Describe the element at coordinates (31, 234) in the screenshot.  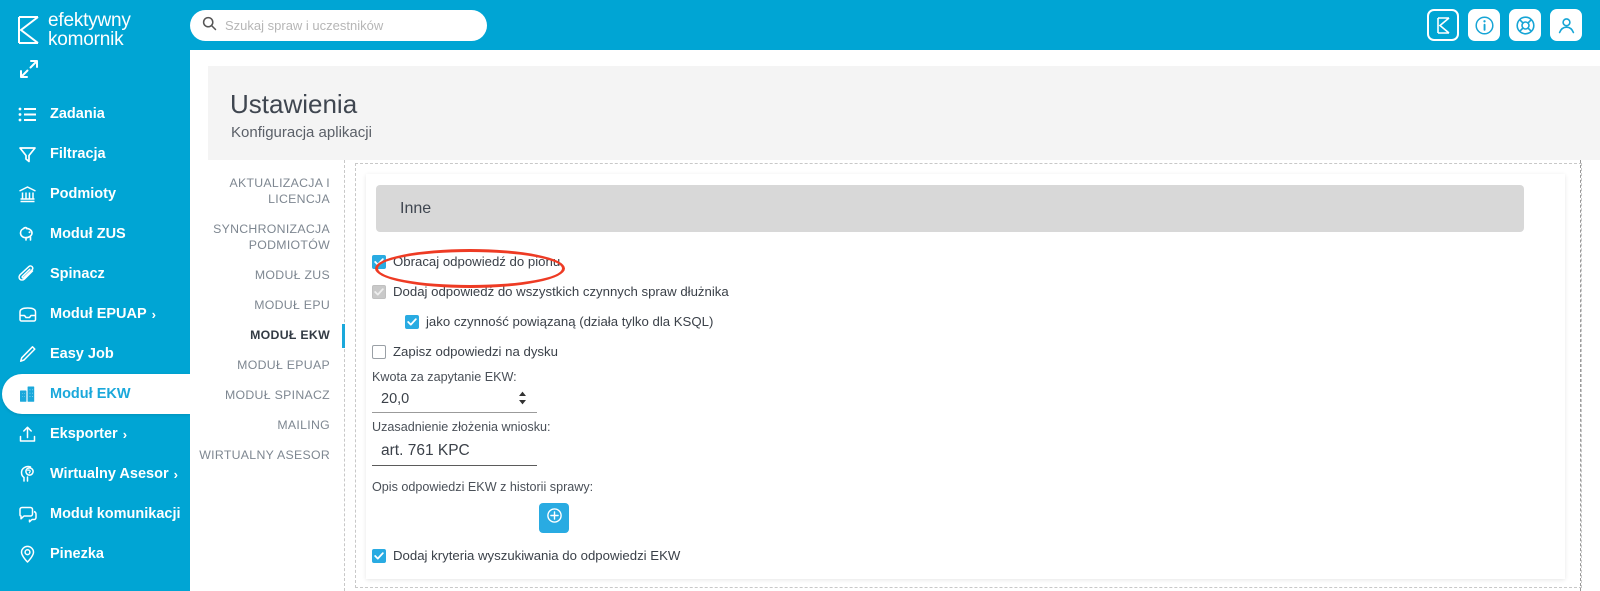
I see `piggy-bank-icon` at that location.